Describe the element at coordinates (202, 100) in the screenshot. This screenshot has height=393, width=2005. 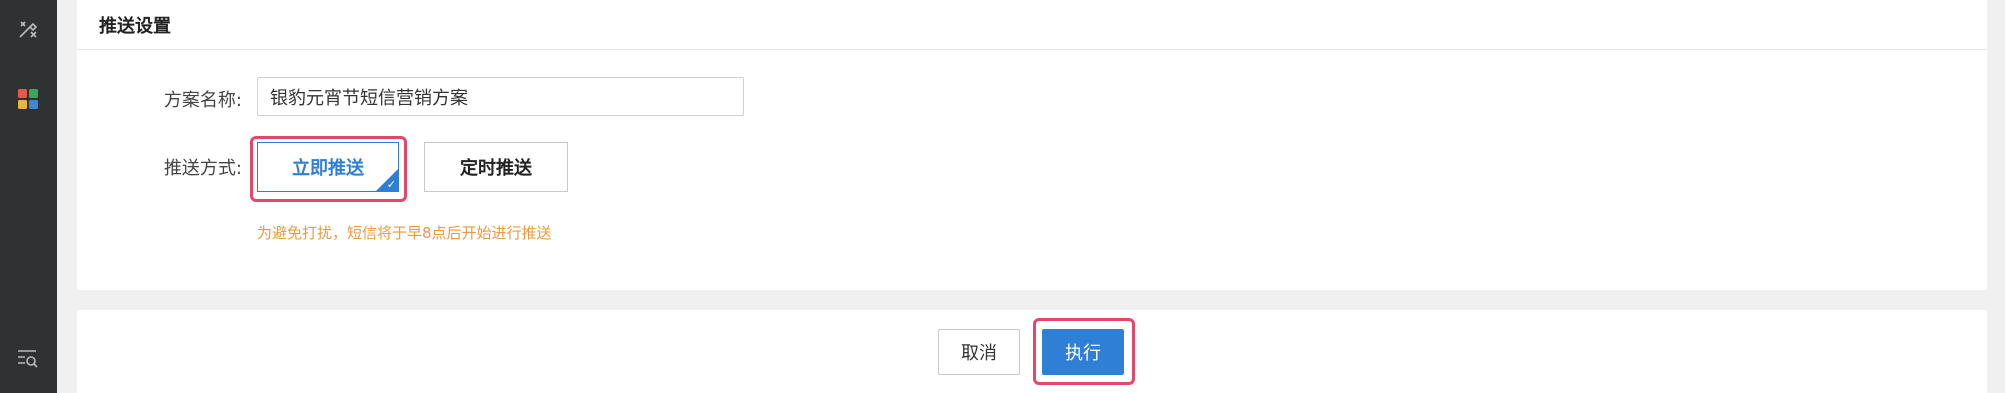
I see `plan-name-label: 方案名称:` at that location.